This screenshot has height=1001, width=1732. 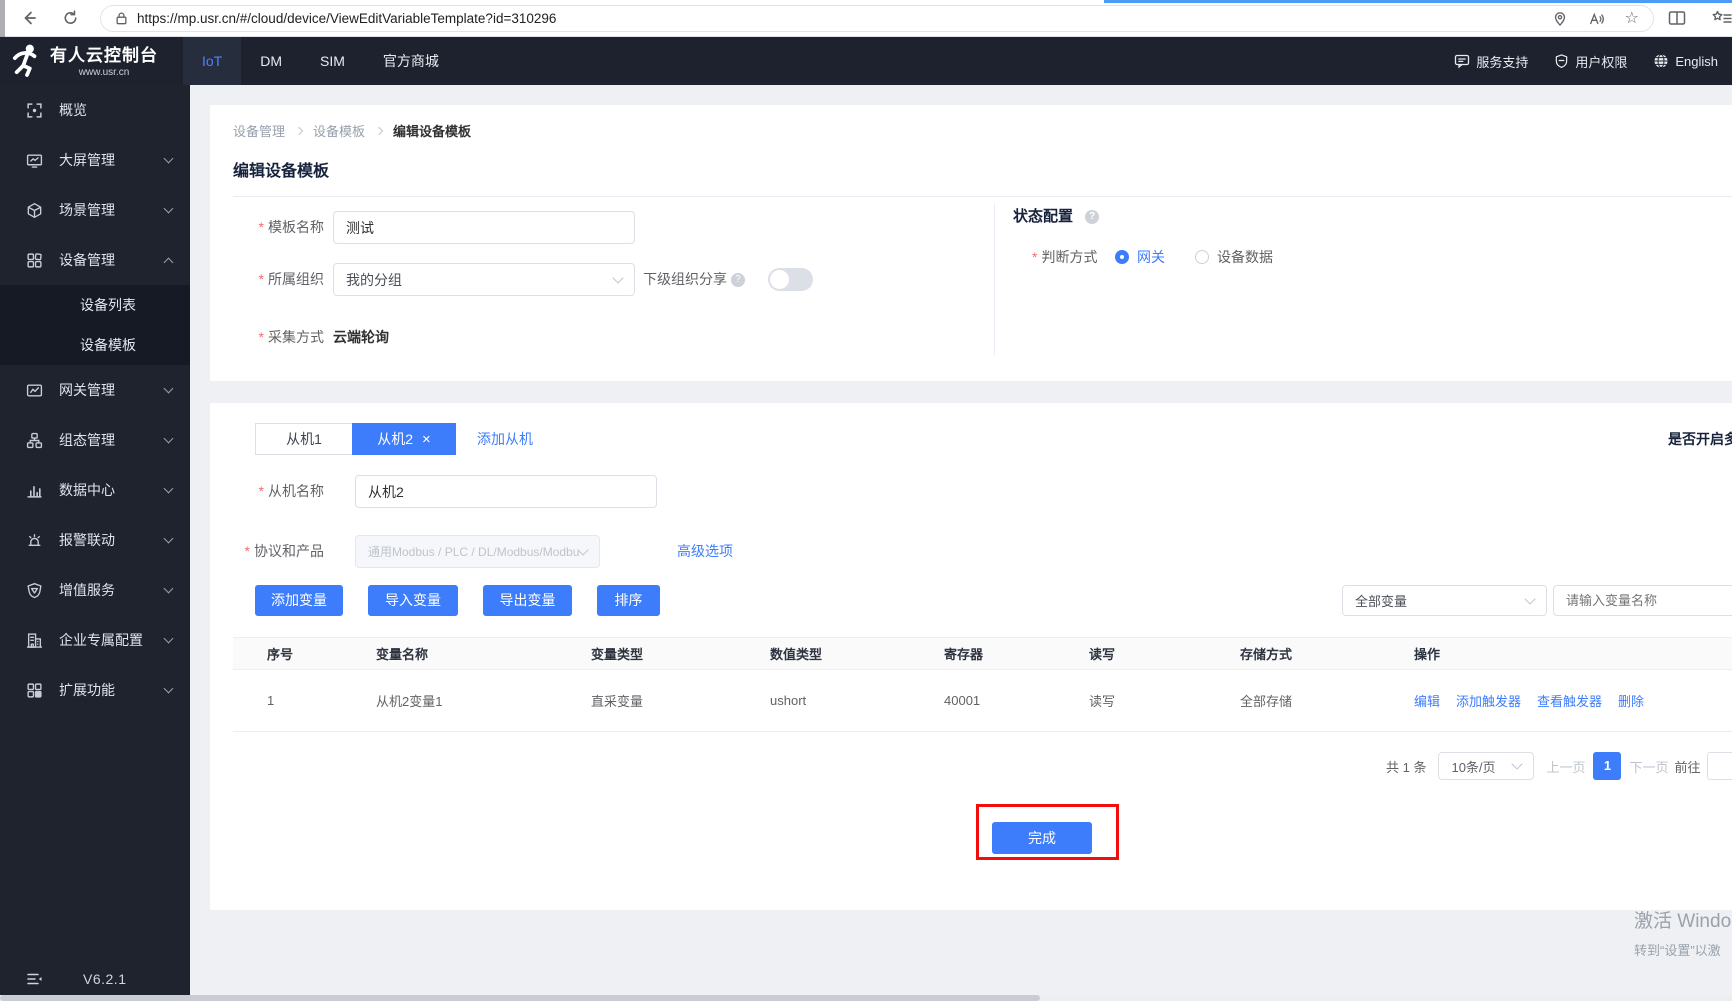 What do you see at coordinates (95, 110) in the screenshot?
I see `sidebar-item-overview: 概览` at bounding box center [95, 110].